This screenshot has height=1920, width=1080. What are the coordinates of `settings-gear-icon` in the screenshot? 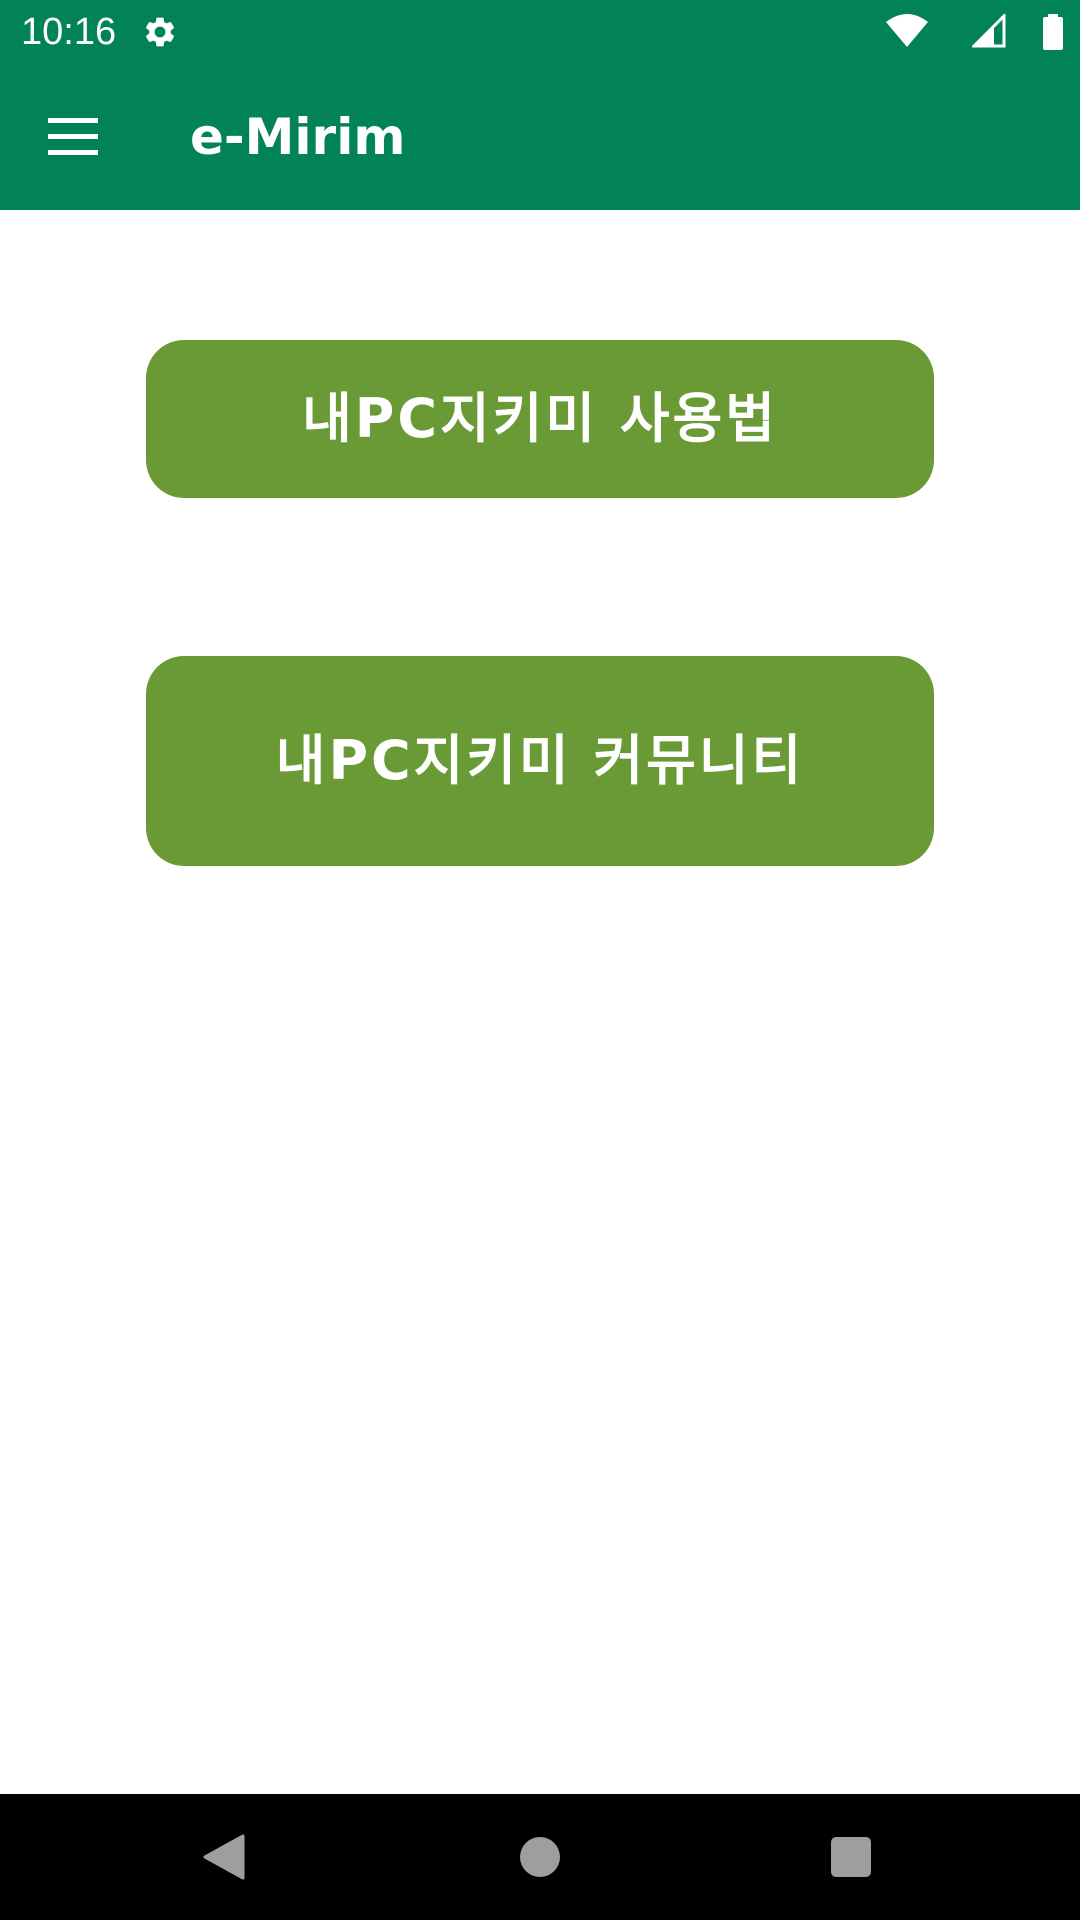 It's located at (160, 32).